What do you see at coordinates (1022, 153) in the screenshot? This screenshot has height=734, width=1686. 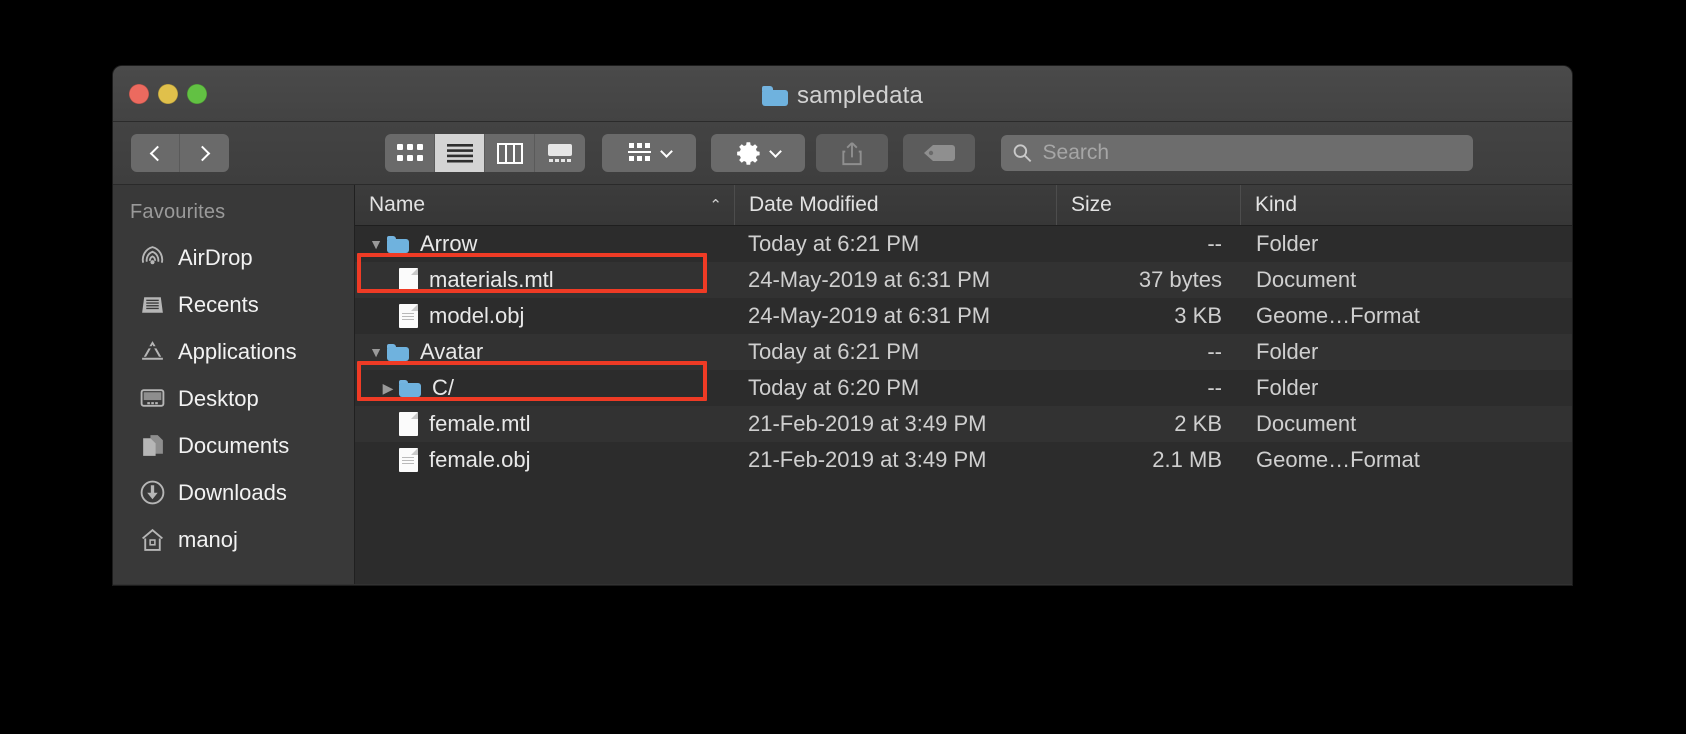 I see `search-icon` at bounding box center [1022, 153].